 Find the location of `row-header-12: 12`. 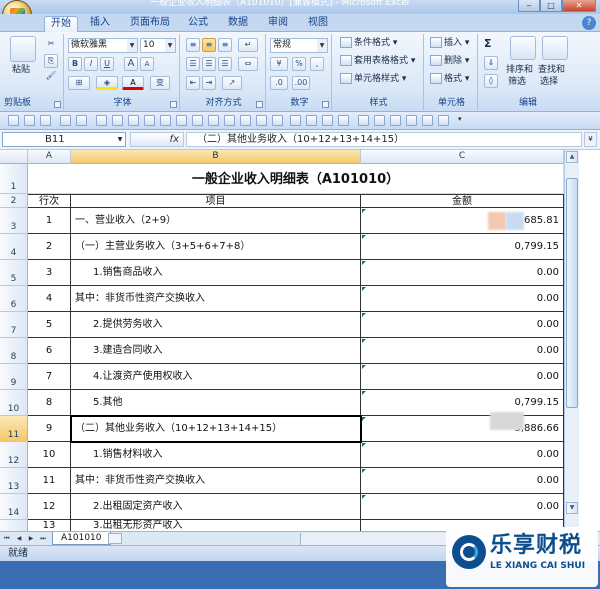

row-header-12: 12 is located at coordinates (14, 455).